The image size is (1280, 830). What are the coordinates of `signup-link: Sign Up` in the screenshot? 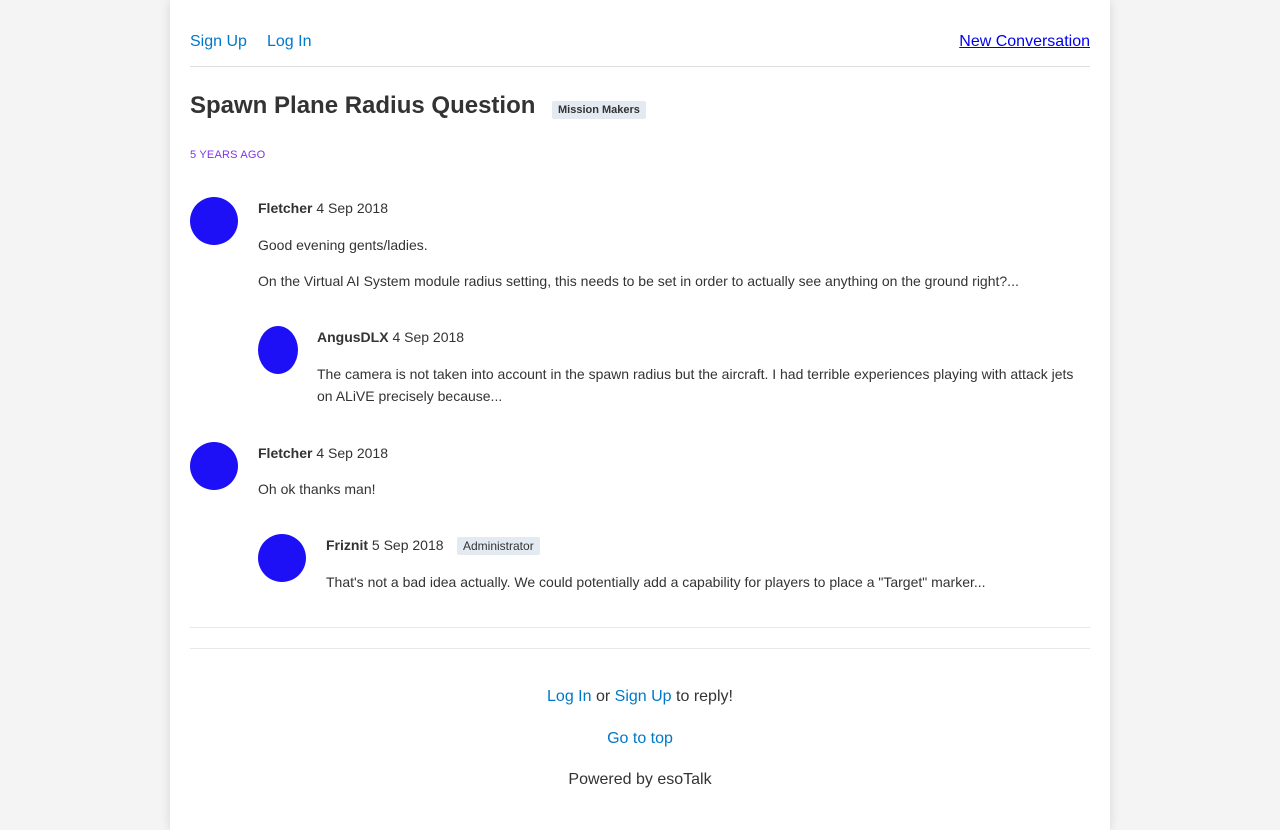 It's located at (218, 42).